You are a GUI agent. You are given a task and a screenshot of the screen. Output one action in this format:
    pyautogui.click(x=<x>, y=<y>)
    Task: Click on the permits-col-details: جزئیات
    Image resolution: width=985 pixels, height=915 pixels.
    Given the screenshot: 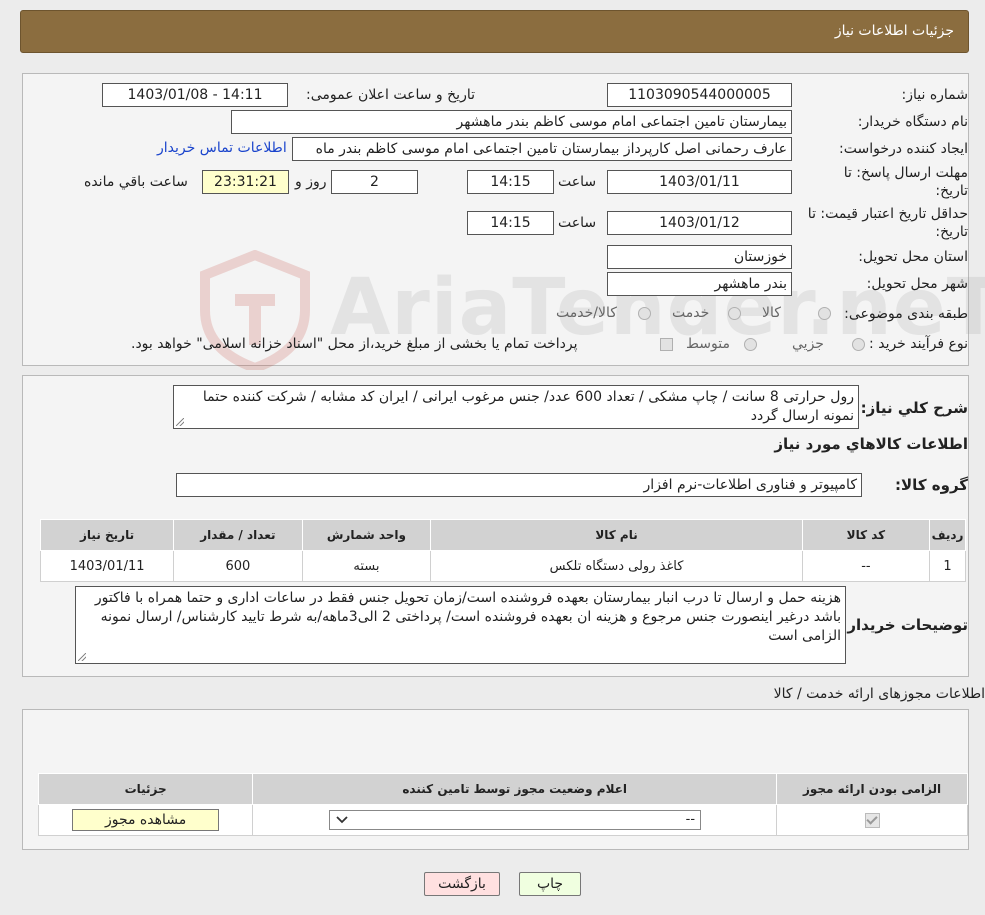 What is the action you would take?
    pyautogui.click(x=145, y=789)
    